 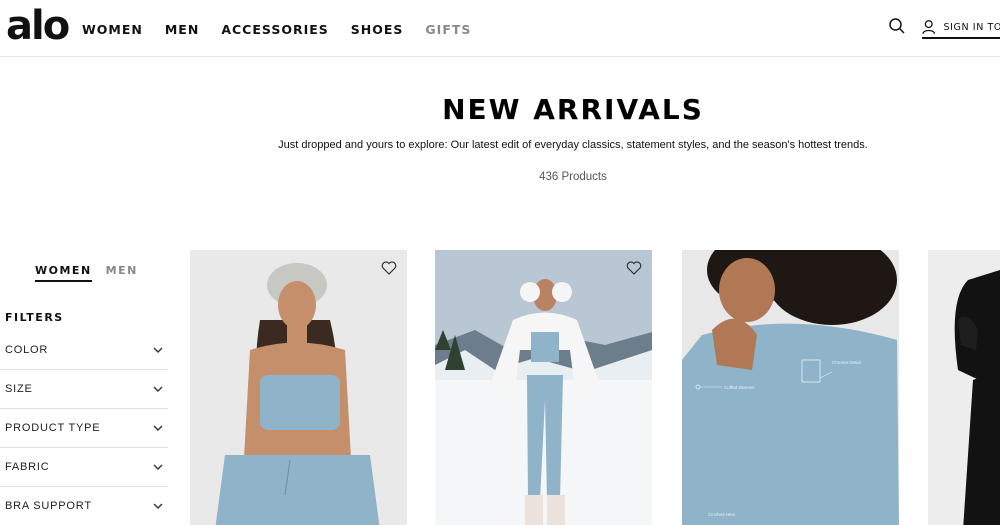 I want to click on filters-heading: FILTERS, so click(x=34, y=317).